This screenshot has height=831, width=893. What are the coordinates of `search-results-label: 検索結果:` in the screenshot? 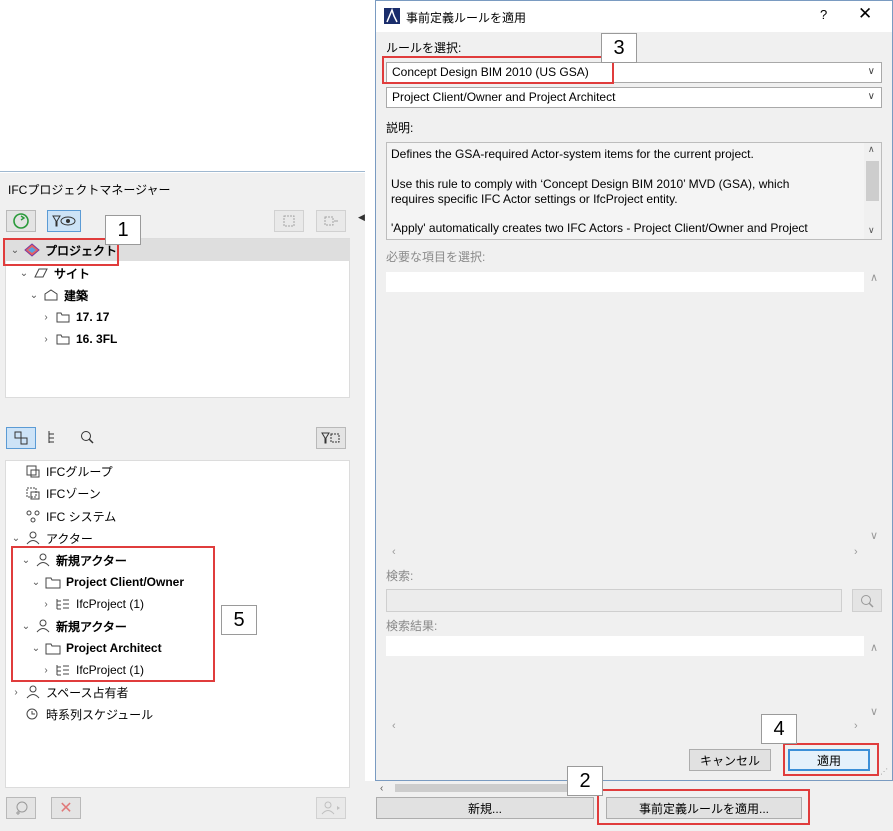 It's located at (412, 626).